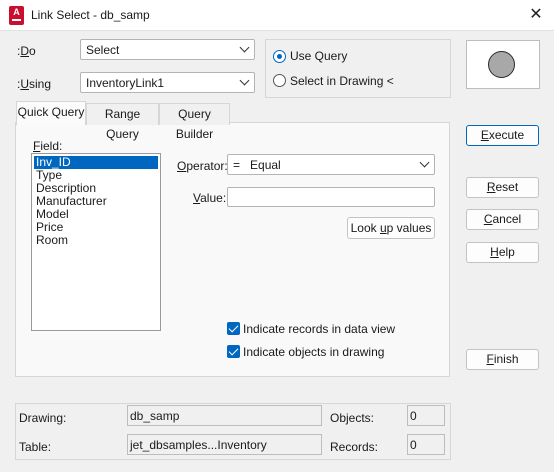 This screenshot has width=554, height=472. I want to click on operator-dropdown-value: = Equal, so click(257, 165).